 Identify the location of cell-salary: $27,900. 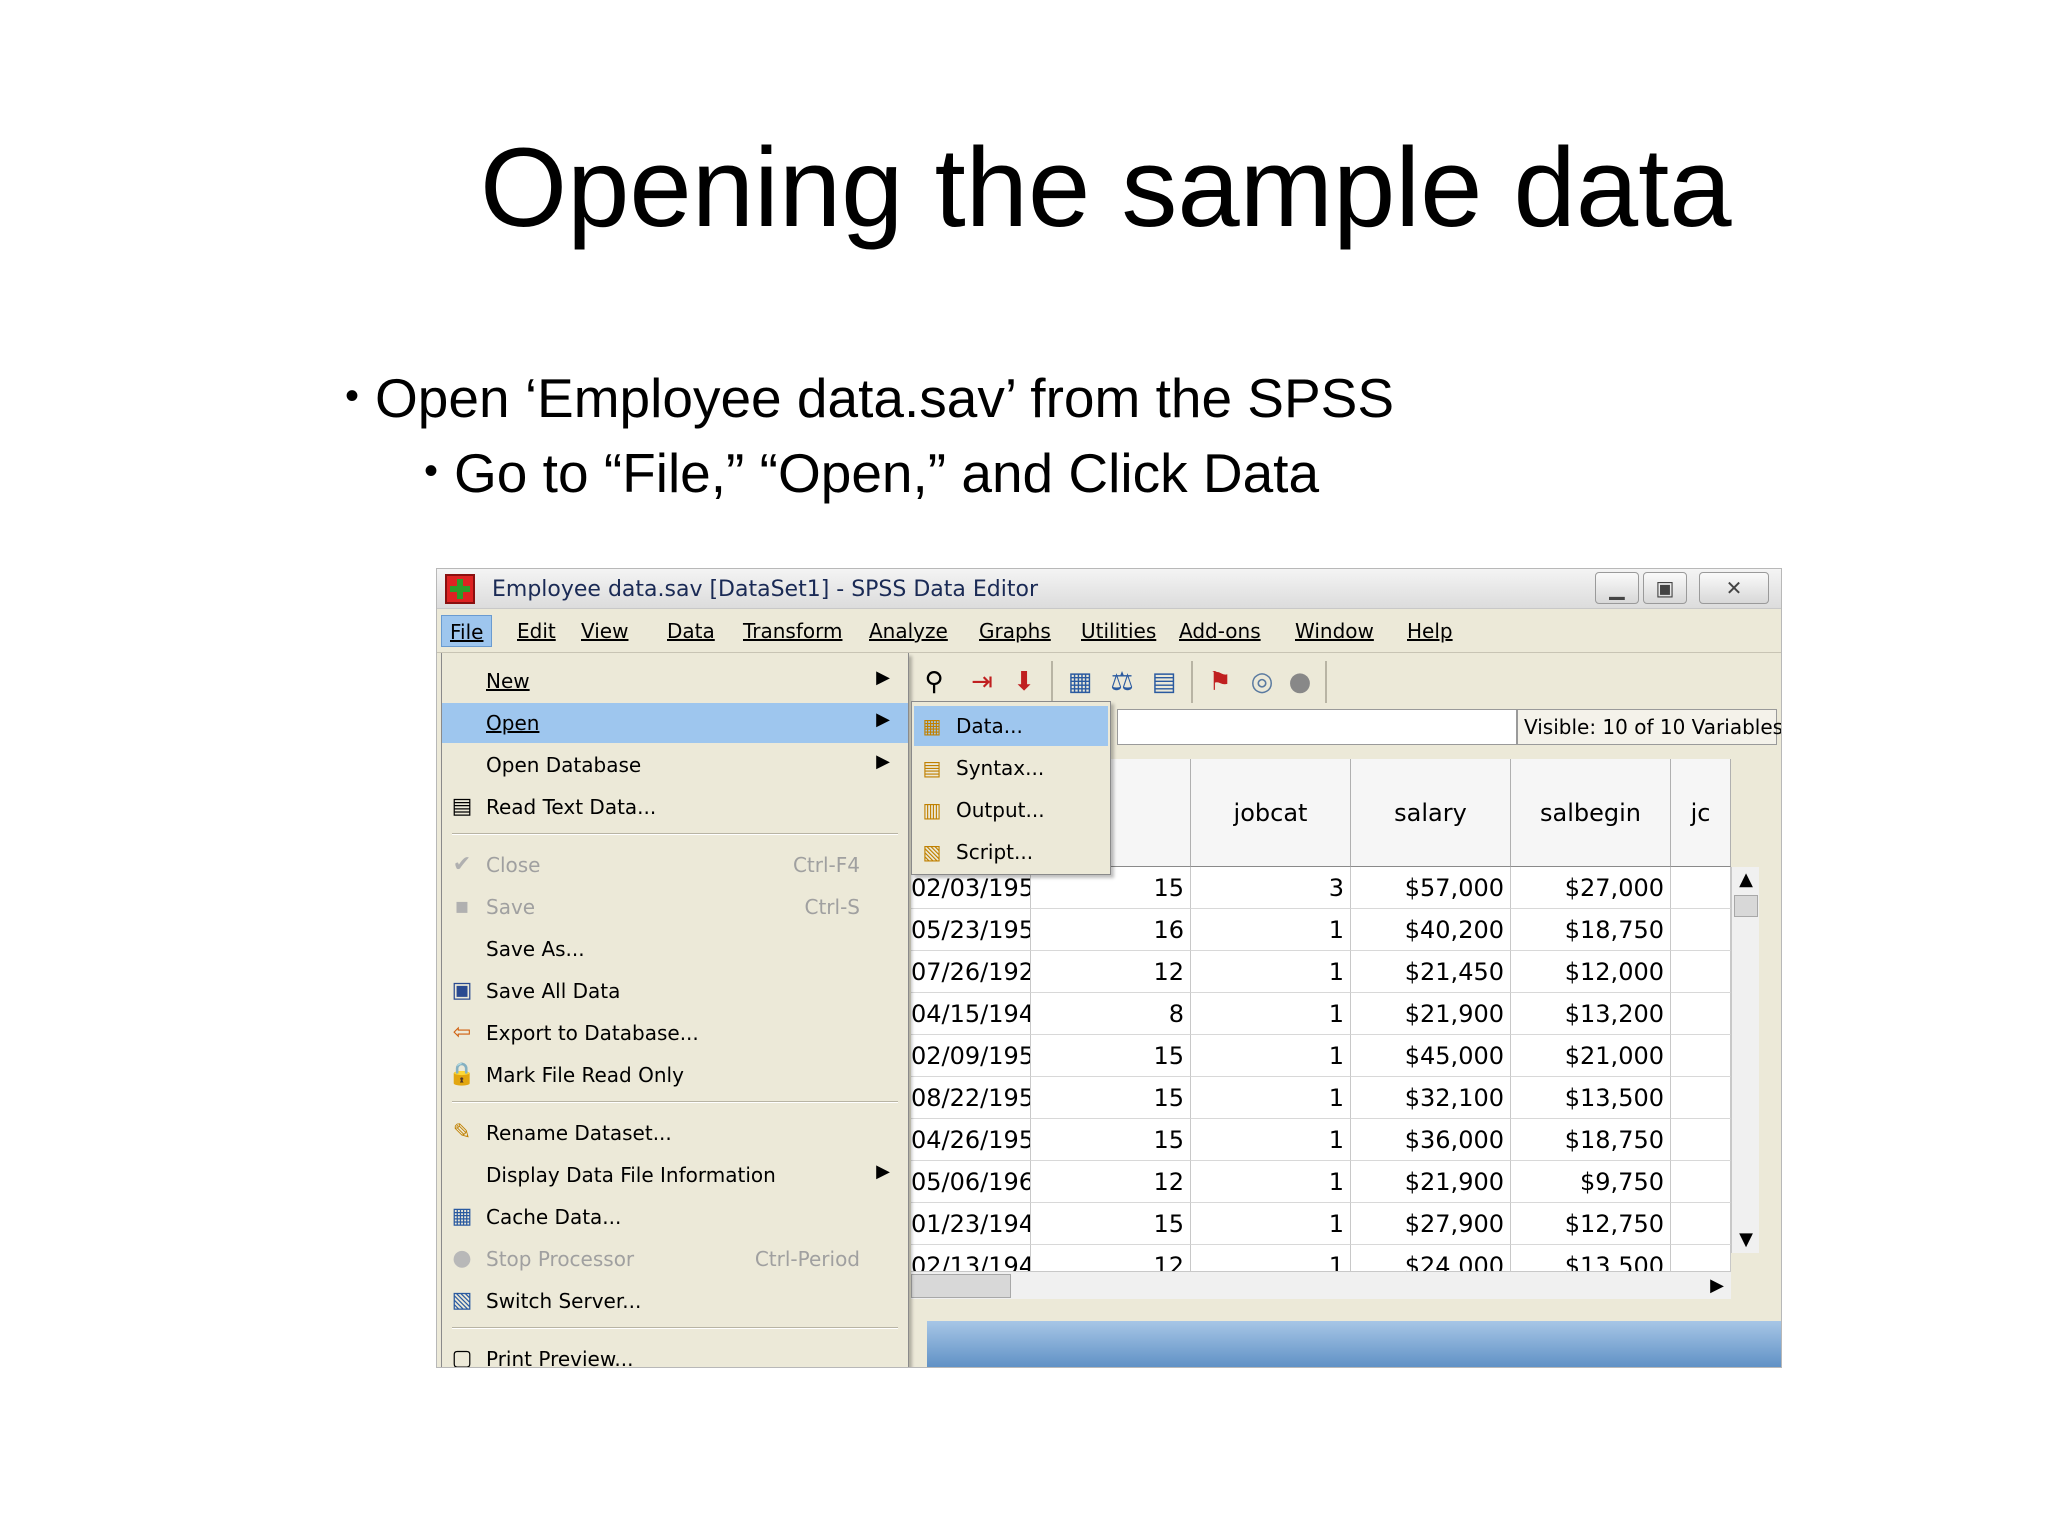
(1431, 1224).